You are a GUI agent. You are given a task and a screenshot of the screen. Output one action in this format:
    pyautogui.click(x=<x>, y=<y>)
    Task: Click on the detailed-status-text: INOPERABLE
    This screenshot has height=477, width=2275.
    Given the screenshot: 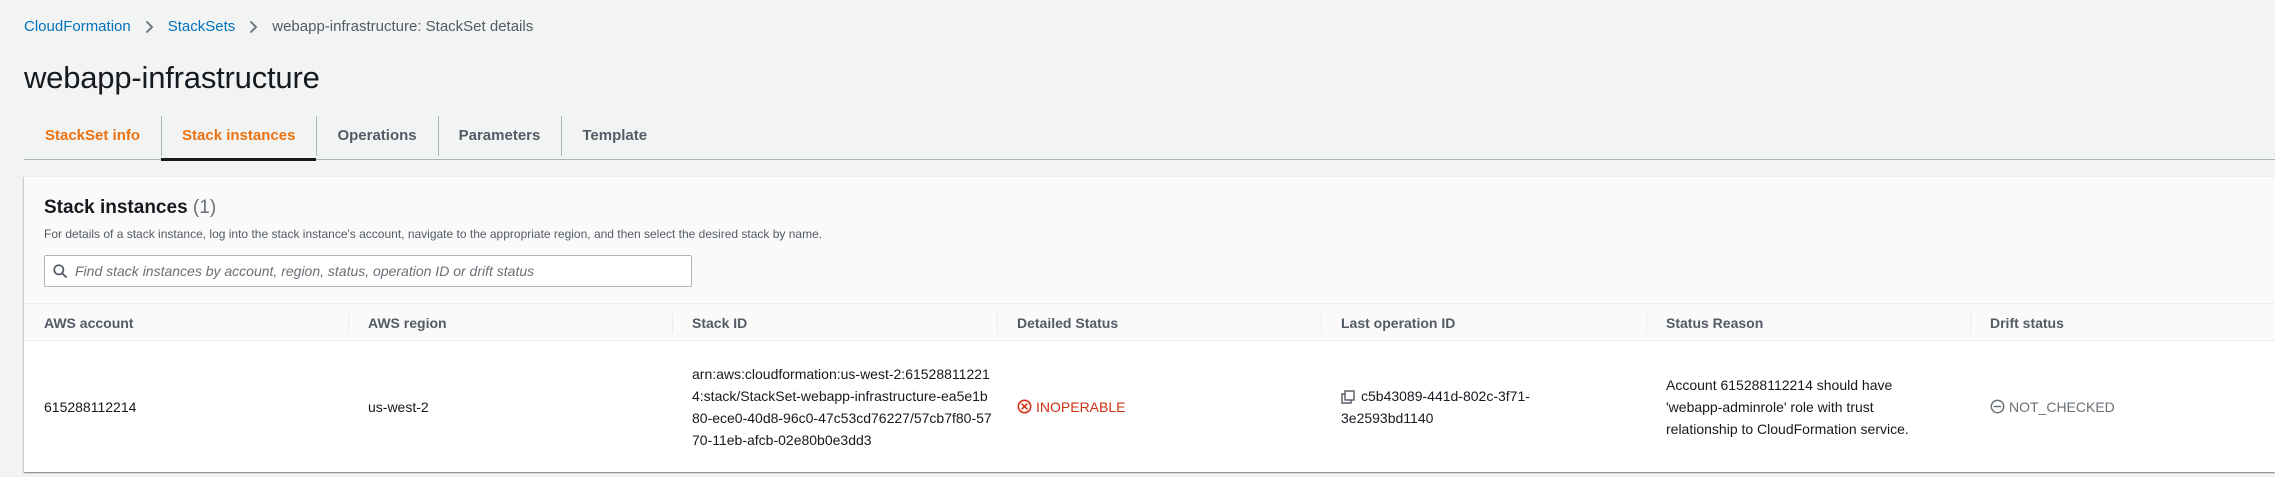 What is the action you would take?
    pyautogui.click(x=1081, y=406)
    